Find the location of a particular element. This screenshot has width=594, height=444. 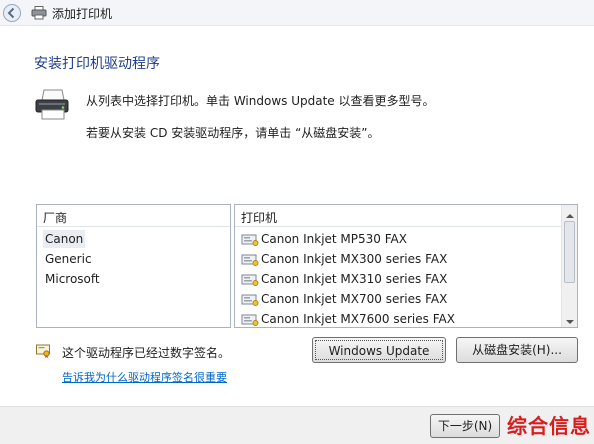

instruction-text: 从列表中选择打印机。单击 Windows Update 以查看更多型号。 is located at coordinates (260, 101).